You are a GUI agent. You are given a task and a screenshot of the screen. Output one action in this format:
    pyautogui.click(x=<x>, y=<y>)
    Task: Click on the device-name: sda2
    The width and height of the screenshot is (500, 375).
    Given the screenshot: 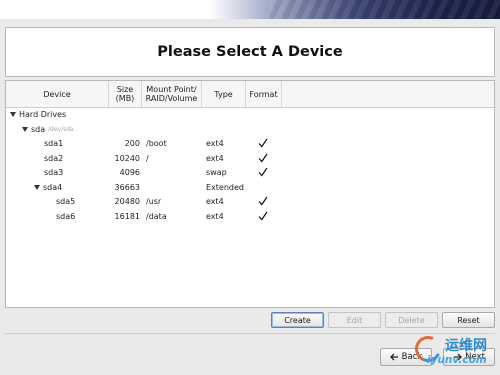 What is the action you would take?
    pyautogui.click(x=54, y=158)
    